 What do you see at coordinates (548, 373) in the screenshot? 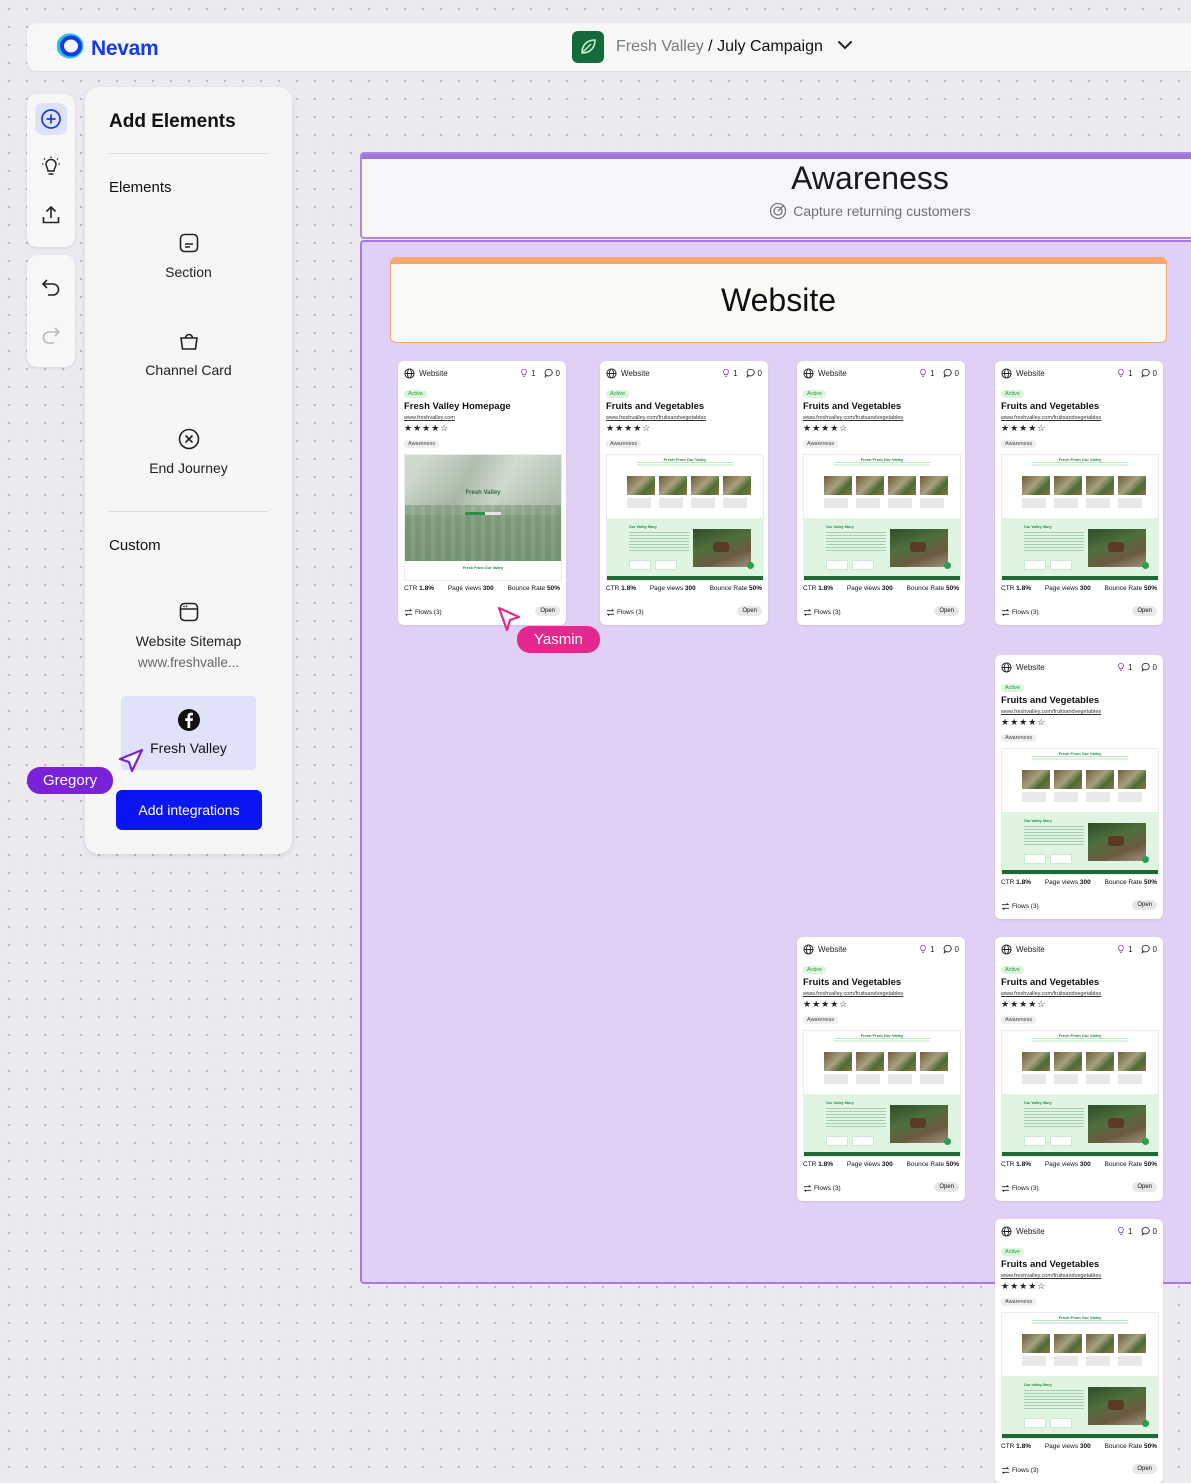
I see `comment-icon` at bounding box center [548, 373].